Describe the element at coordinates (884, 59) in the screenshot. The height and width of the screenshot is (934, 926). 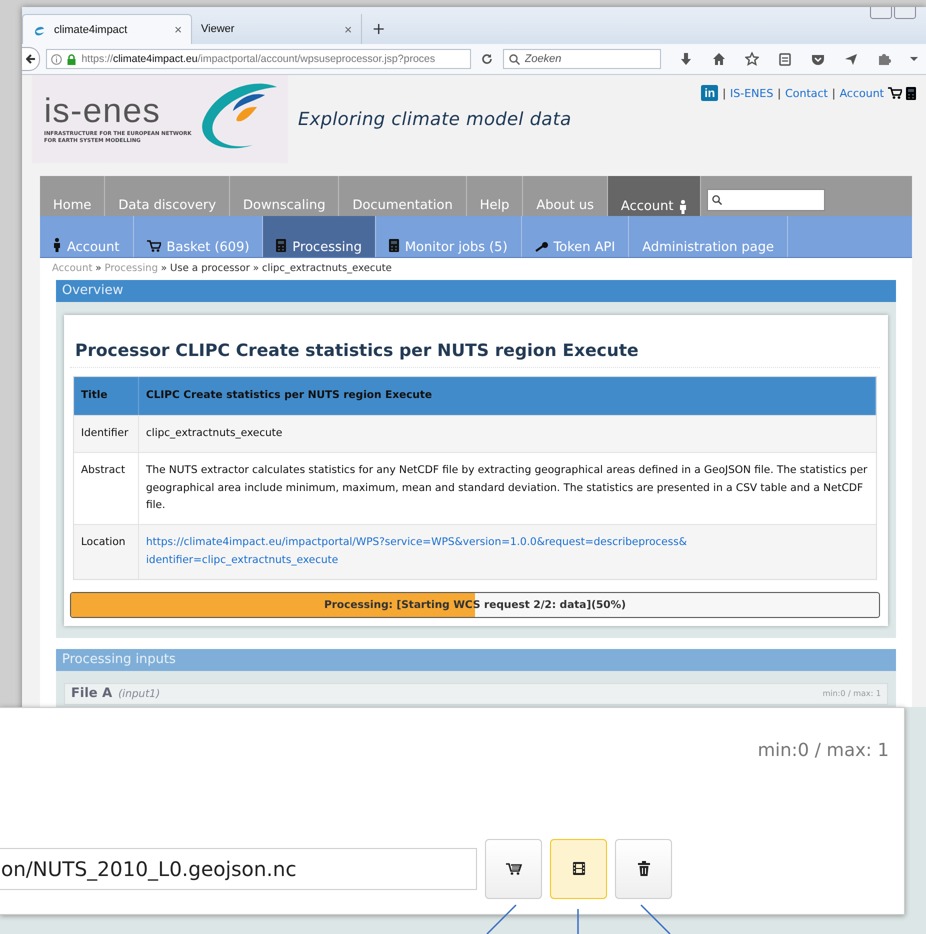
I see `puzzle-icon` at that location.